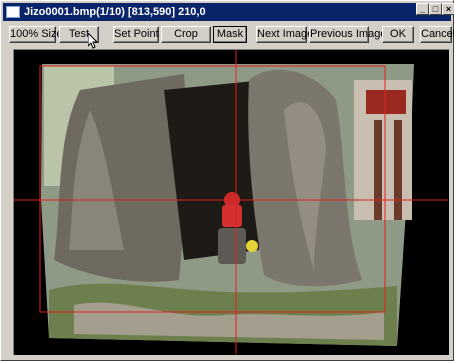  I want to click on window-title: Jizo0001.bmp(1/10) [813,590] 210,0, so click(115, 12).